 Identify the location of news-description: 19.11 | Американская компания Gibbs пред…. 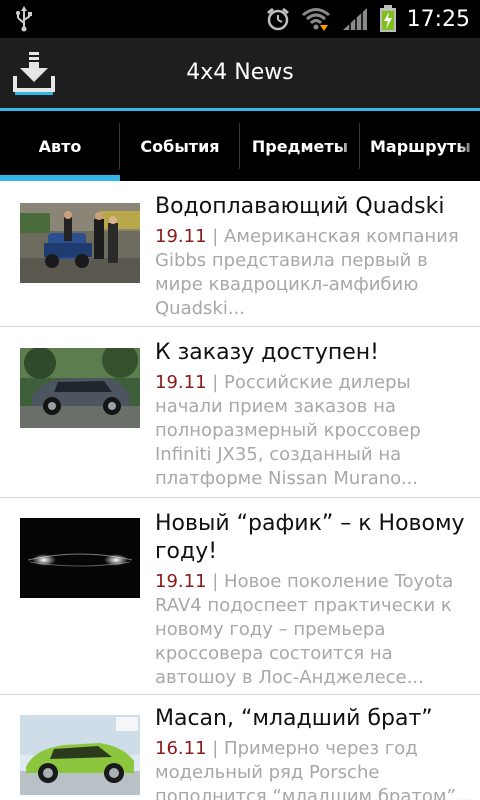
(314, 273).